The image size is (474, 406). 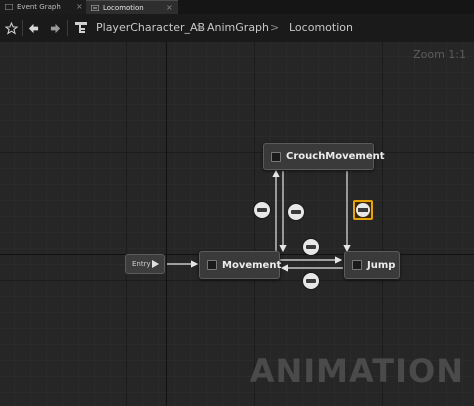 I want to click on state-node-movement: Movement, so click(x=240, y=265).